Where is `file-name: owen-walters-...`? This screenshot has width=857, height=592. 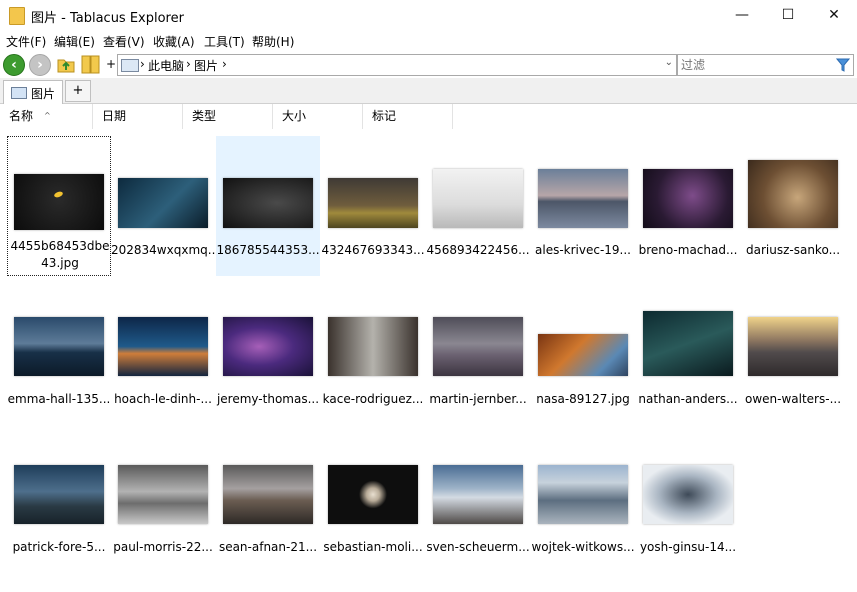 file-name: owen-walters-... is located at coordinates (793, 399).